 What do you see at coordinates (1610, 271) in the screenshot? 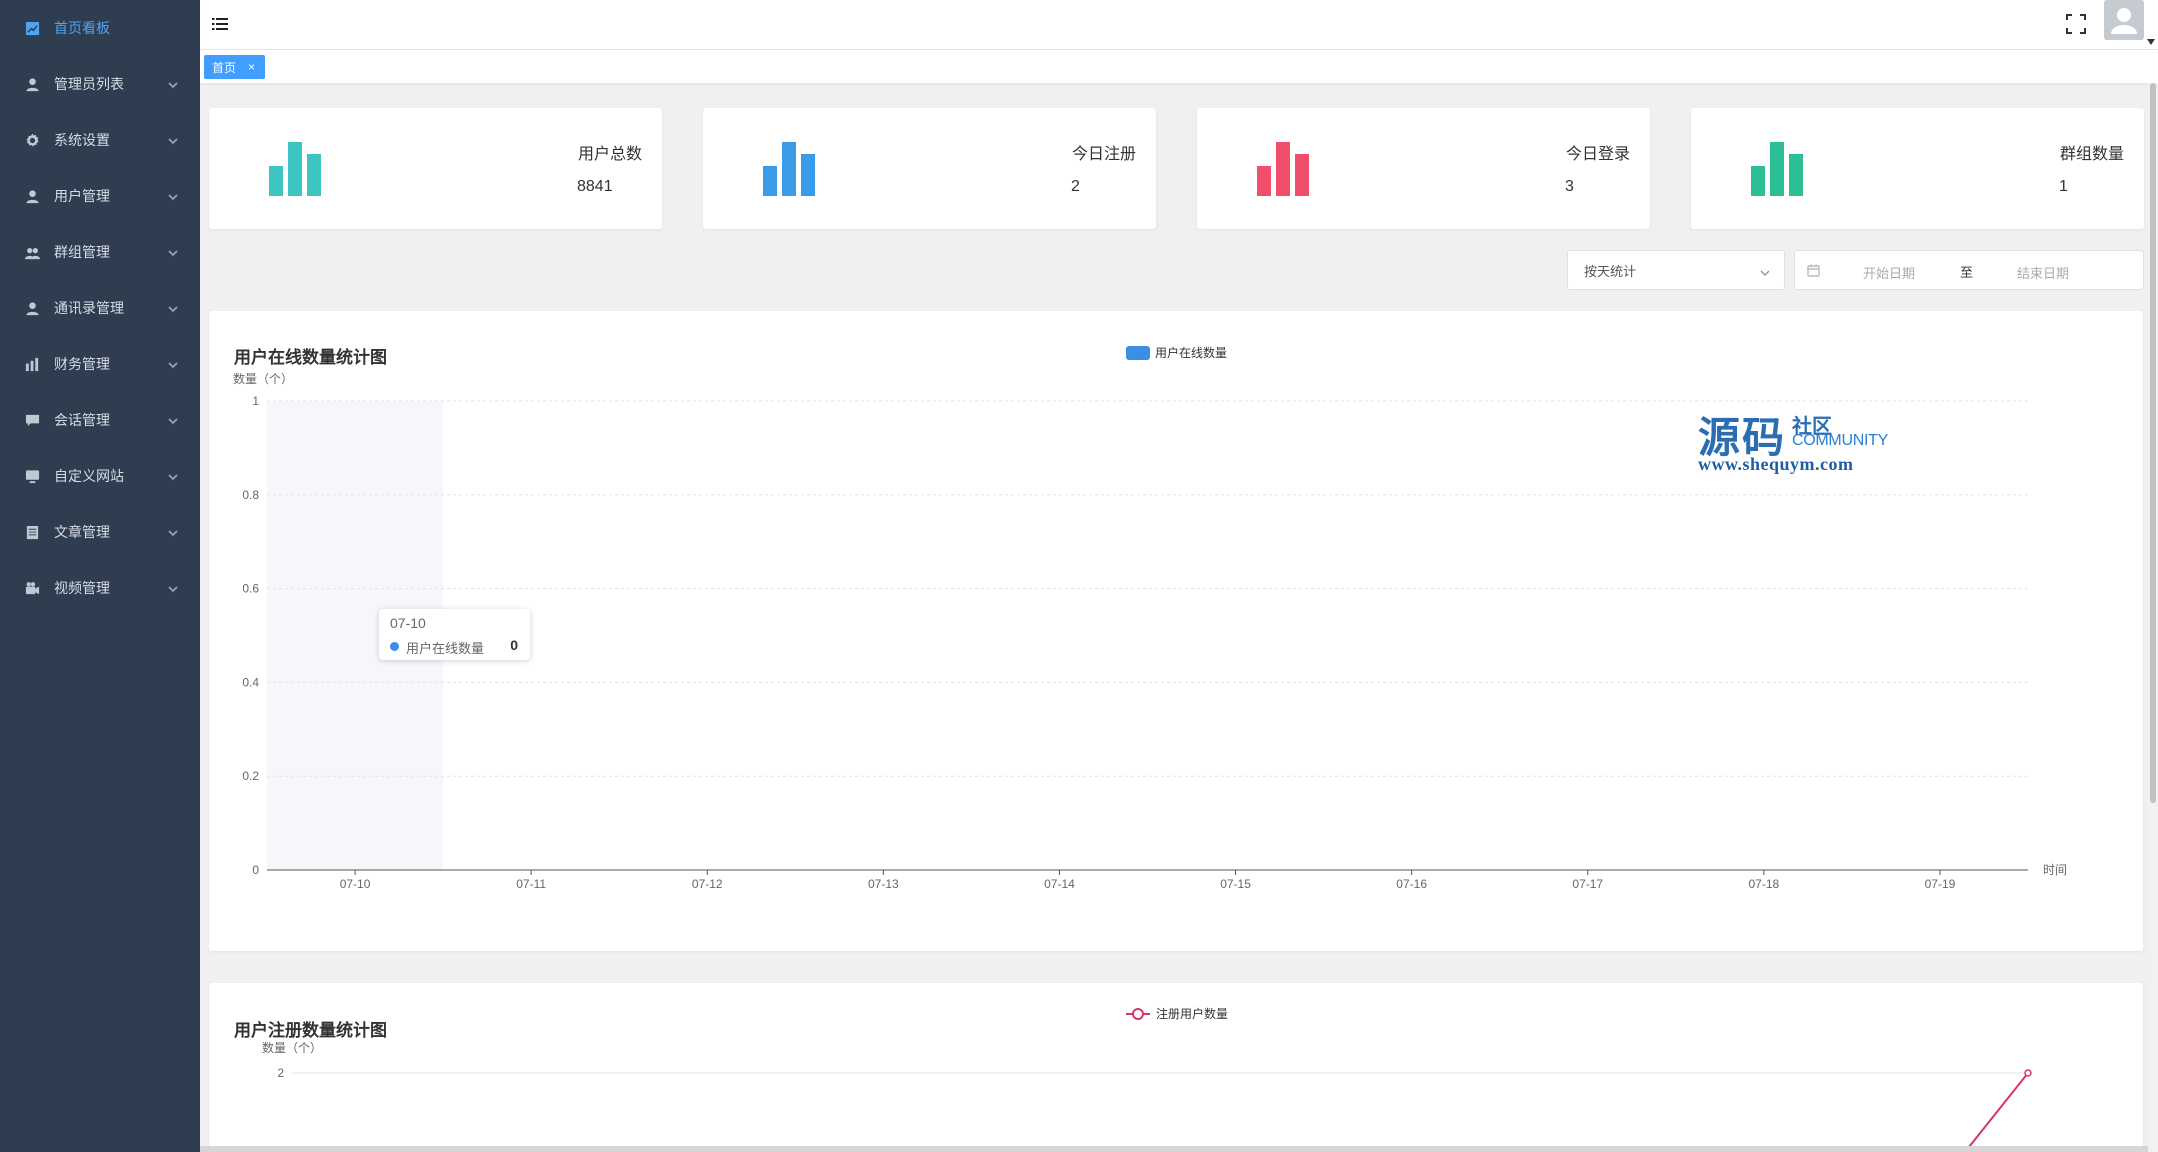
I see `select-value: 按天统计` at bounding box center [1610, 271].